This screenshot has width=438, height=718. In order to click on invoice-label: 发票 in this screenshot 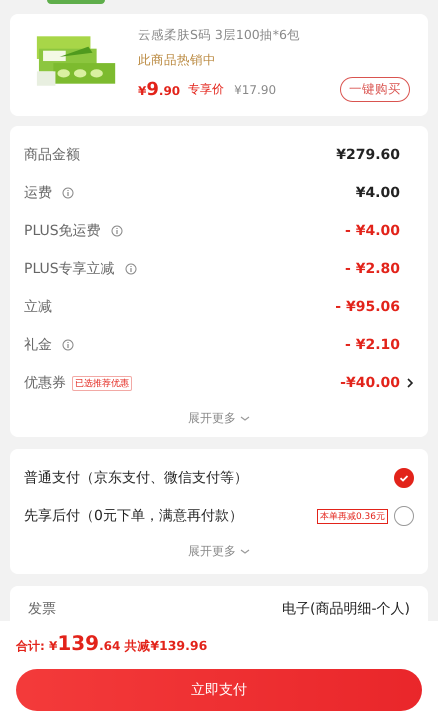, I will do `click(42, 609)`.